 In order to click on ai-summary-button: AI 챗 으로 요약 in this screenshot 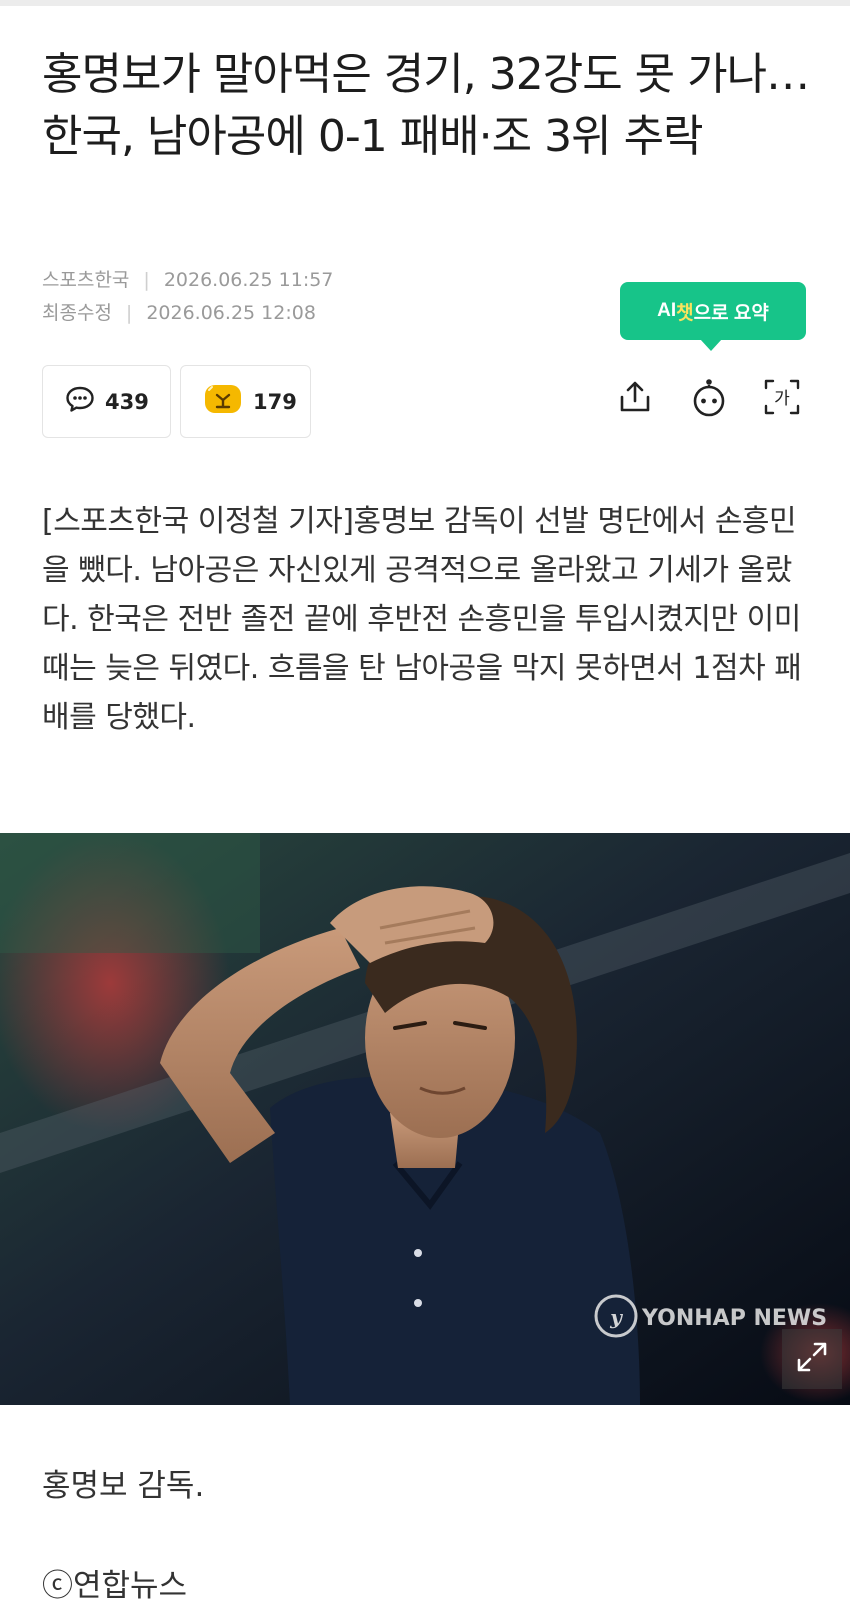, I will do `click(713, 316)`.